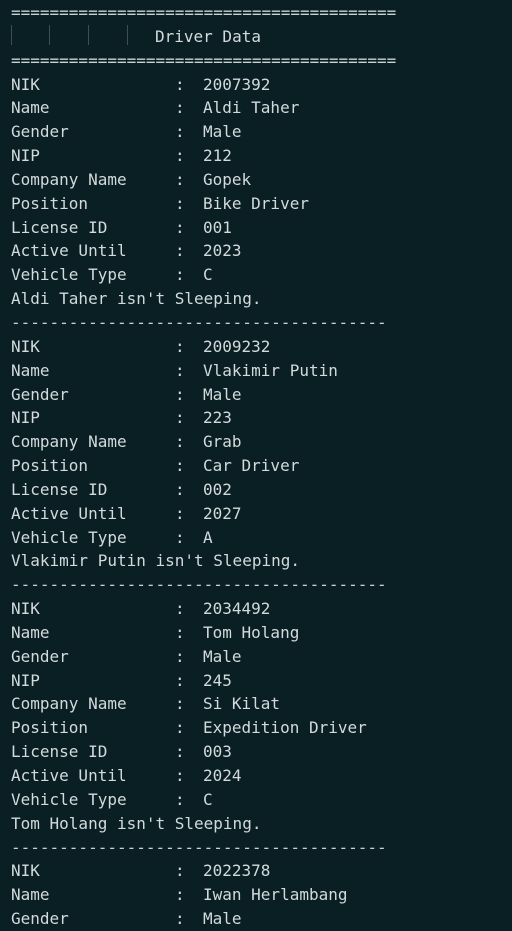  What do you see at coordinates (275, 895) in the screenshot?
I see `field-value-name: Iwan Herlambang` at bounding box center [275, 895].